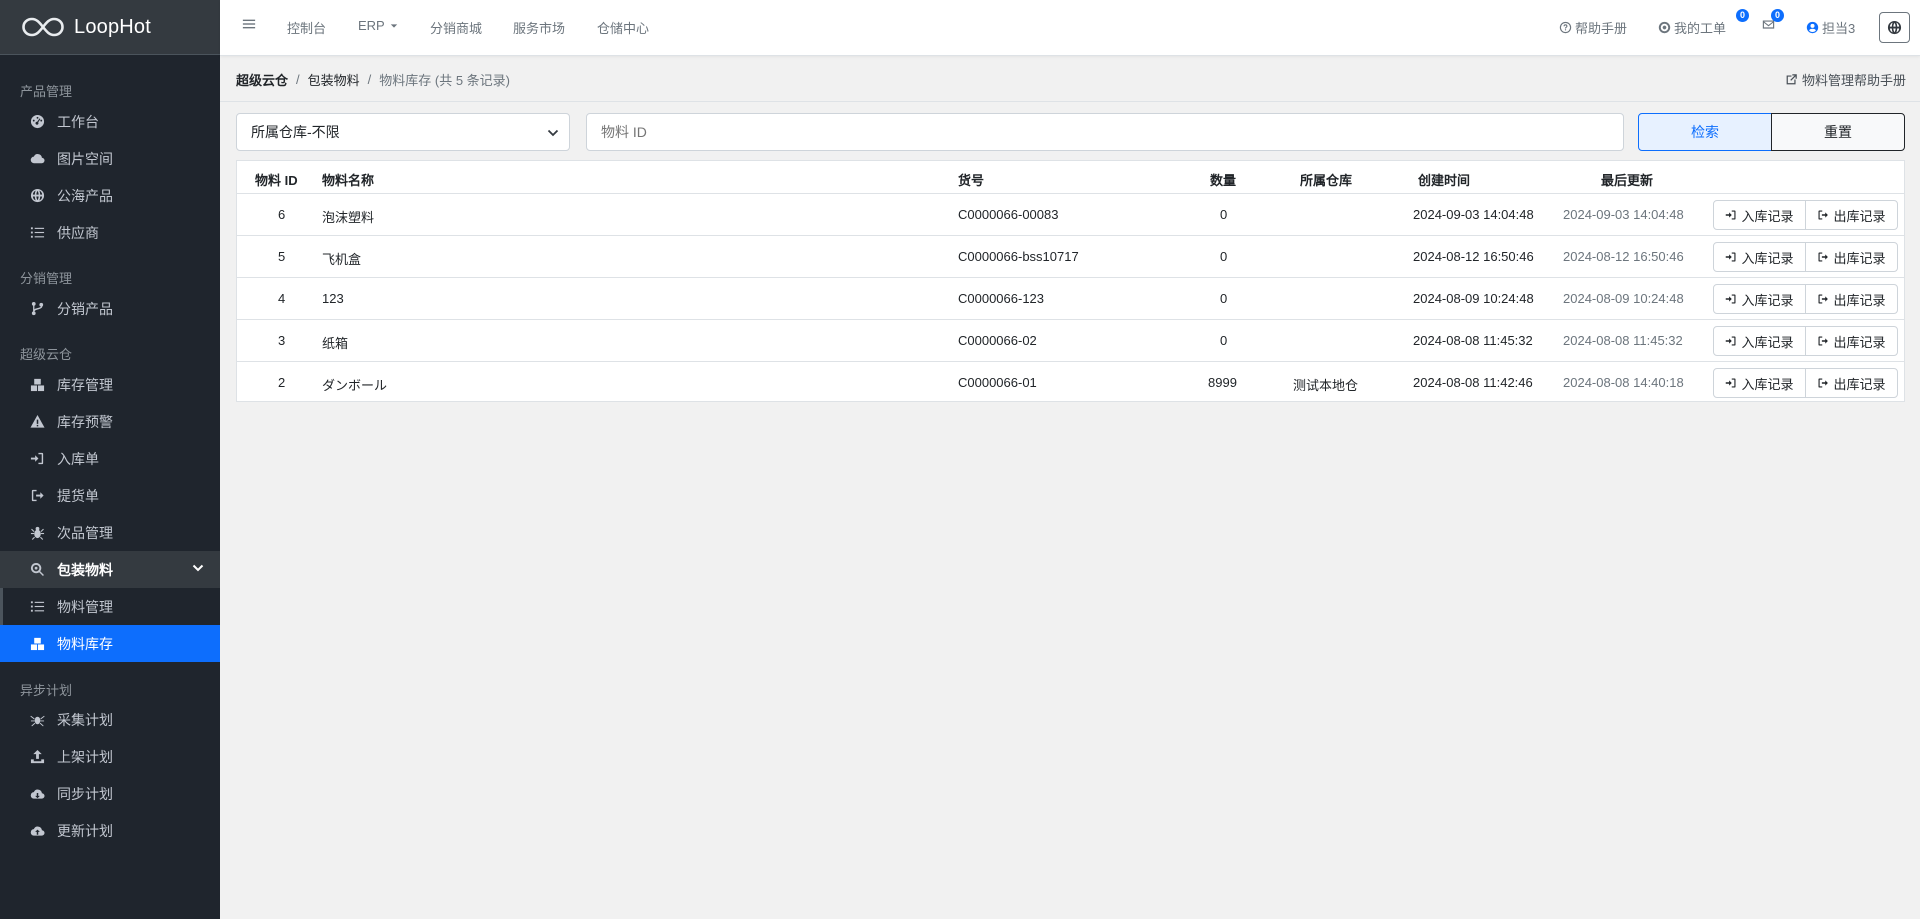  I want to click on sidebar-item-stock-alert: 库存预警, so click(110, 421).